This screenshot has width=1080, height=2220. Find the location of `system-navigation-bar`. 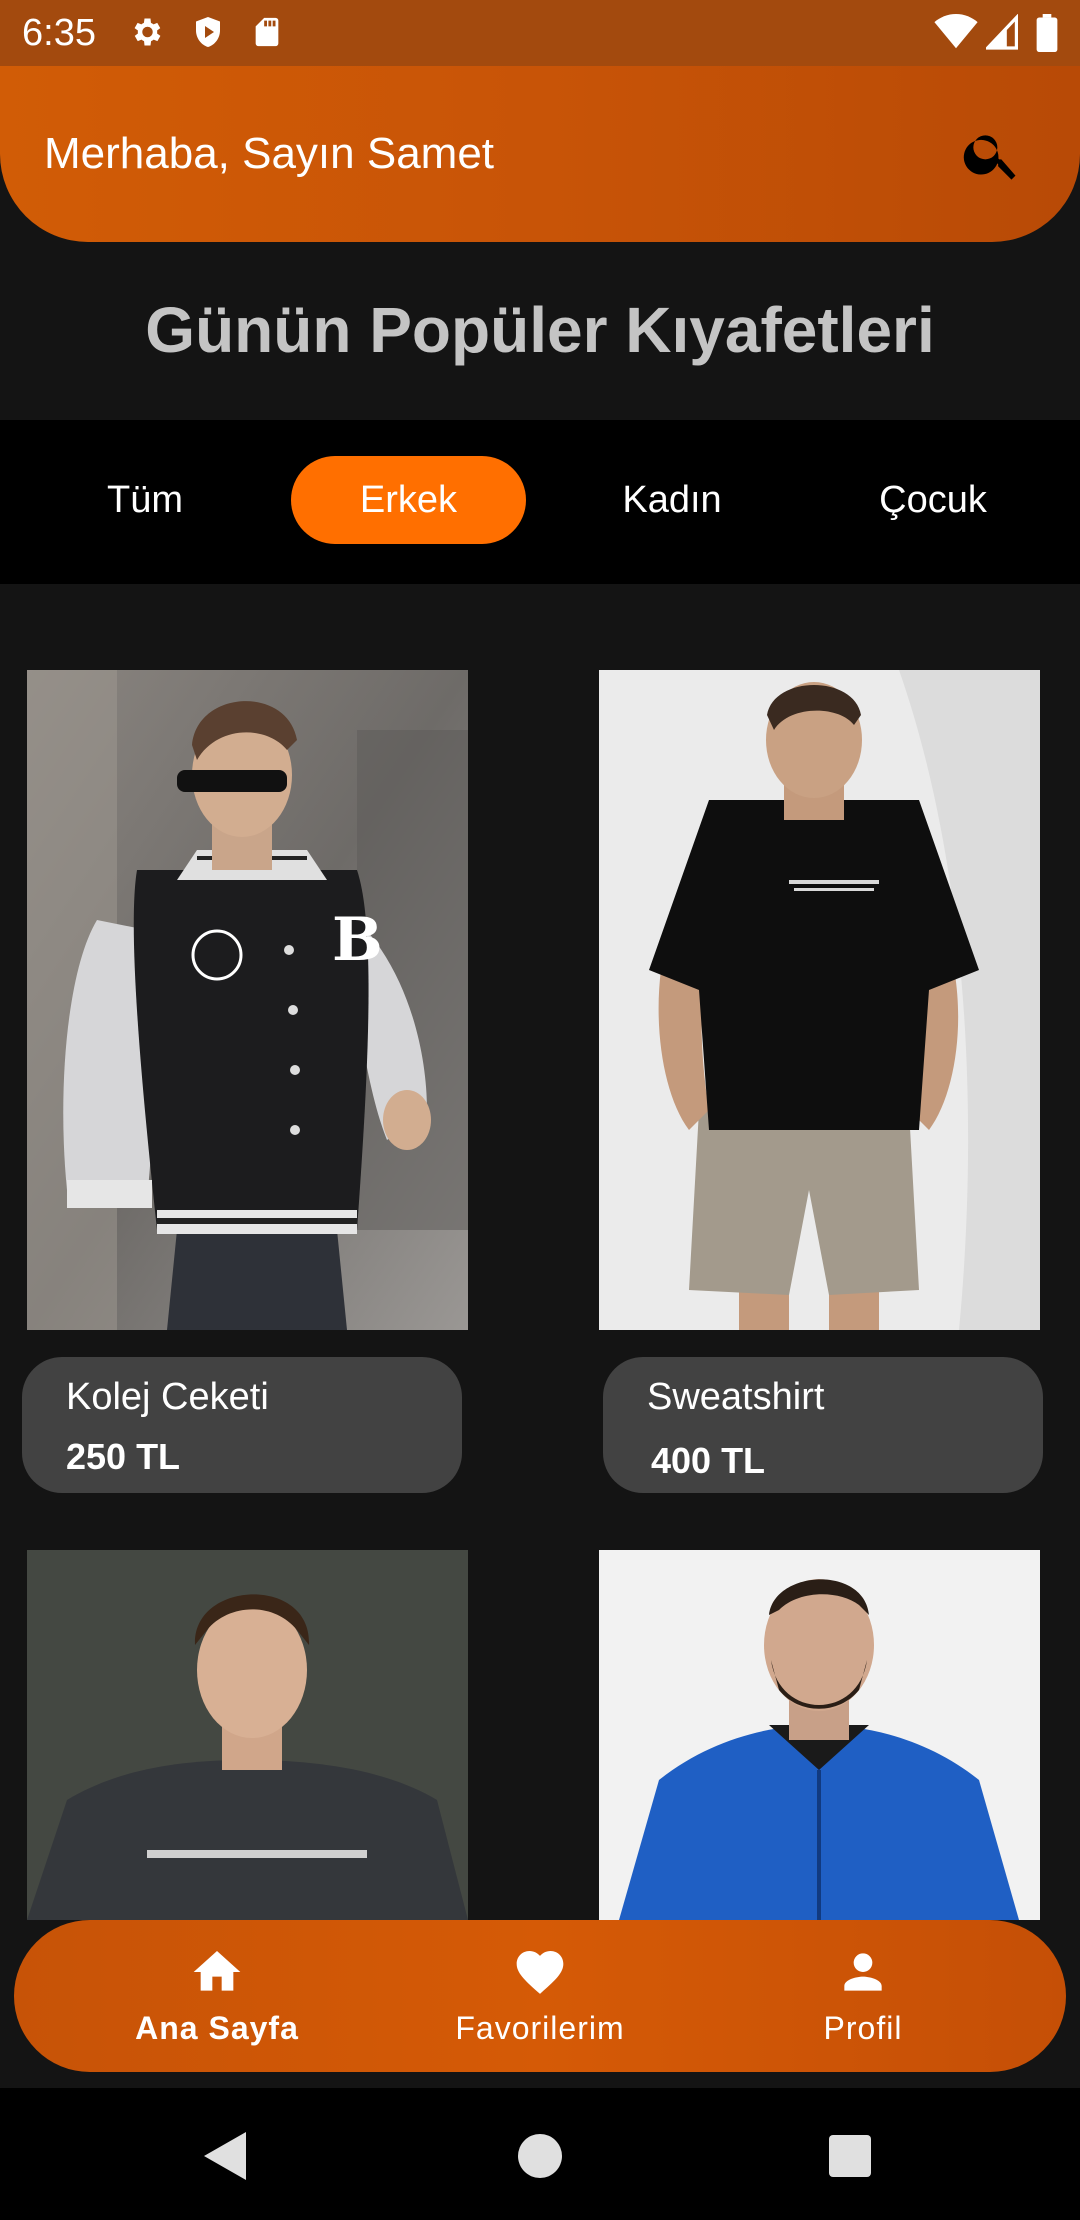

system-navigation-bar is located at coordinates (540, 2154).